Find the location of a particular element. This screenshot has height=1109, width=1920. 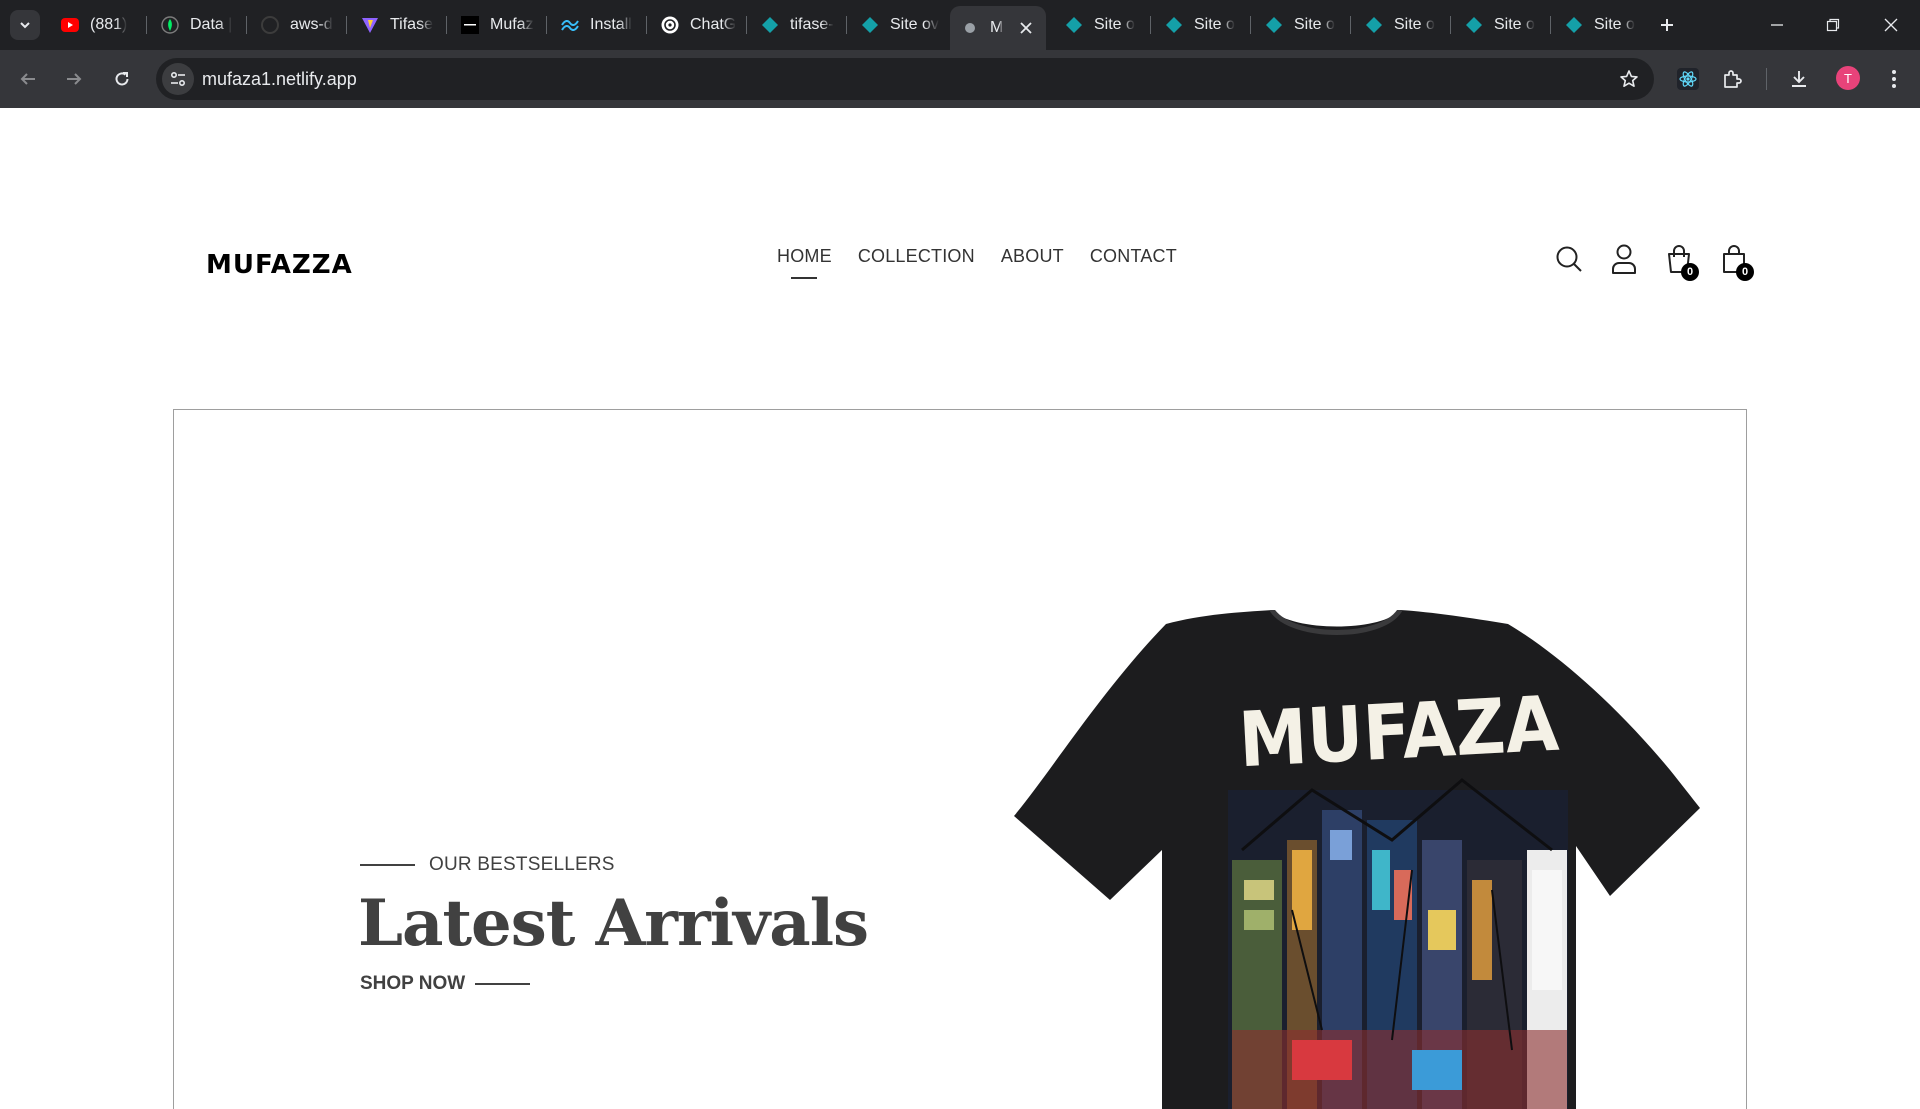

tab-search-button is located at coordinates (25, 25).